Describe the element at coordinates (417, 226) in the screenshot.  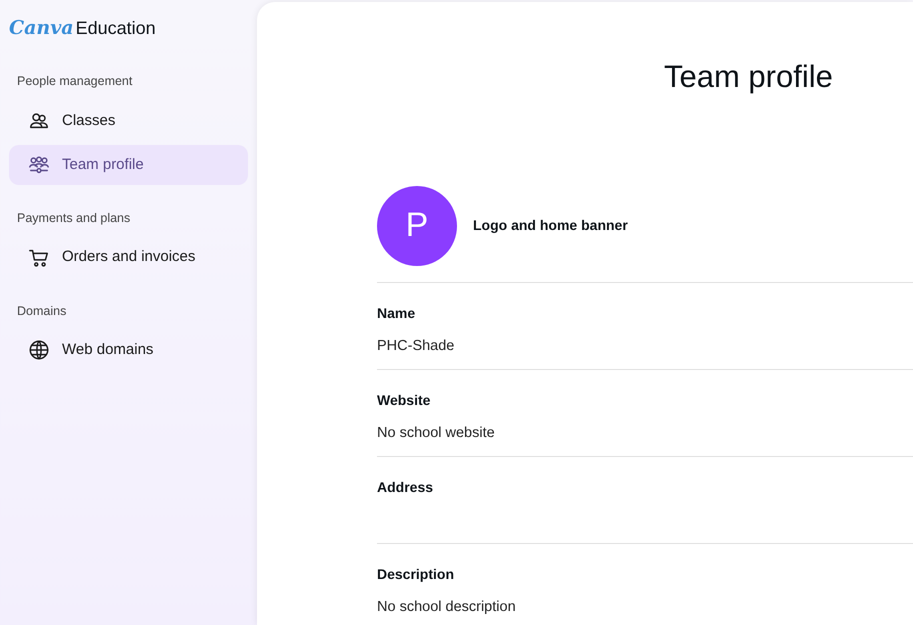
I see `team-avatar: P` at that location.